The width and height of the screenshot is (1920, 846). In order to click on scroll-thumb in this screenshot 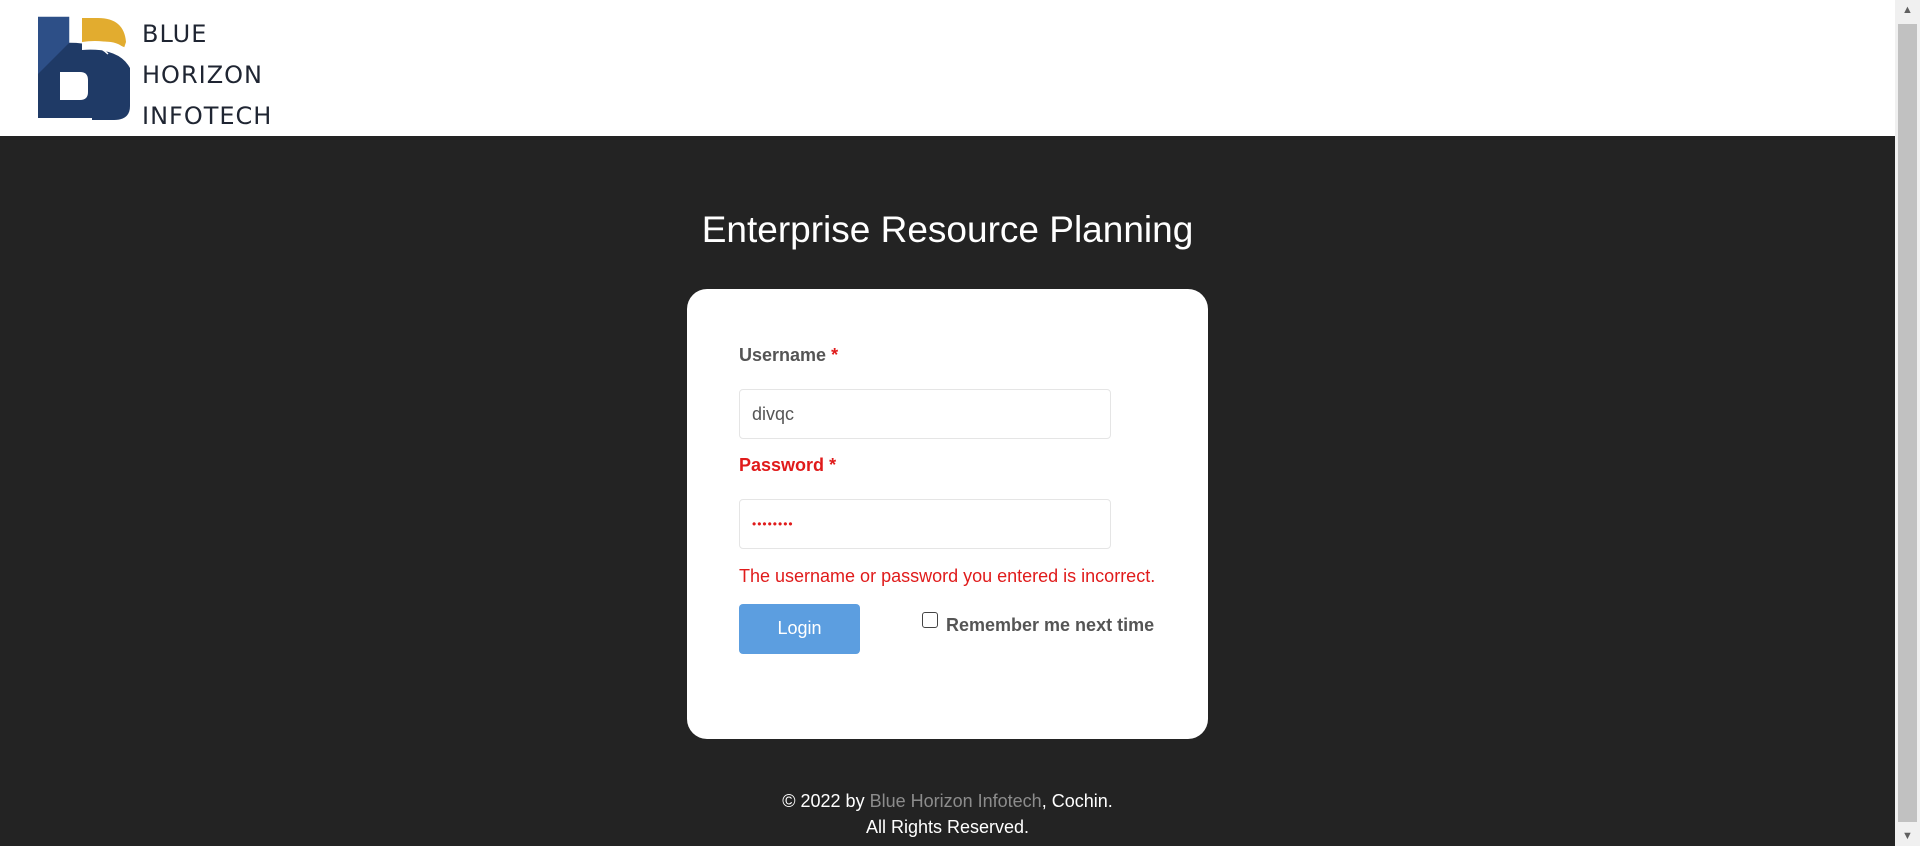, I will do `click(1907, 423)`.